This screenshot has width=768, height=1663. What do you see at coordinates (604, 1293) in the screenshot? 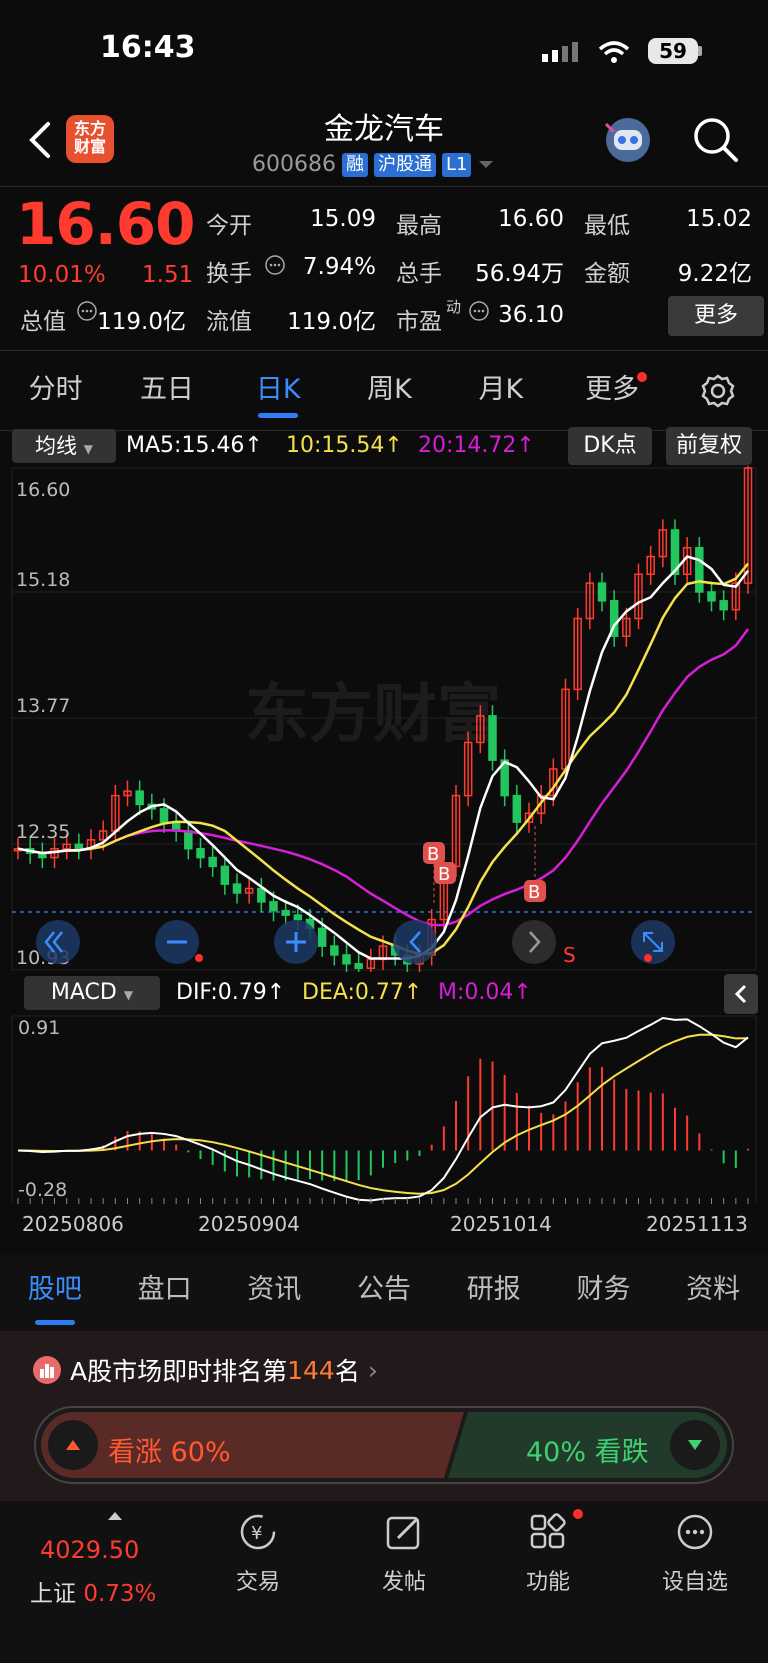
I see `tab-financials: 财务` at bounding box center [604, 1293].